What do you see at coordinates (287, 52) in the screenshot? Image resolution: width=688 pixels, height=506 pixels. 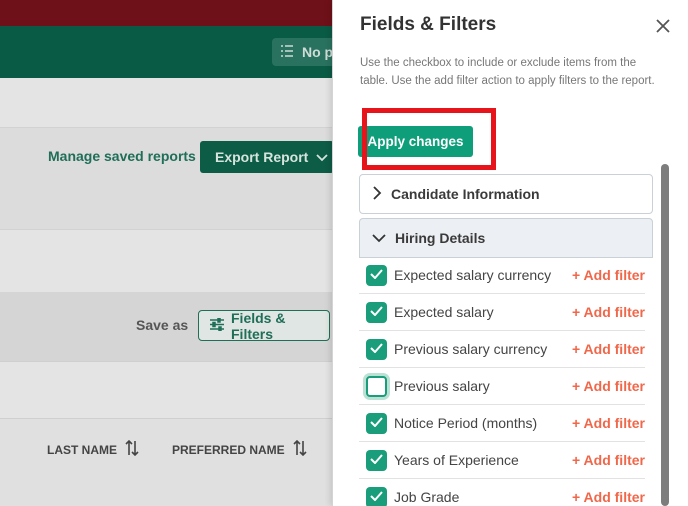 I see `list-icon` at bounding box center [287, 52].